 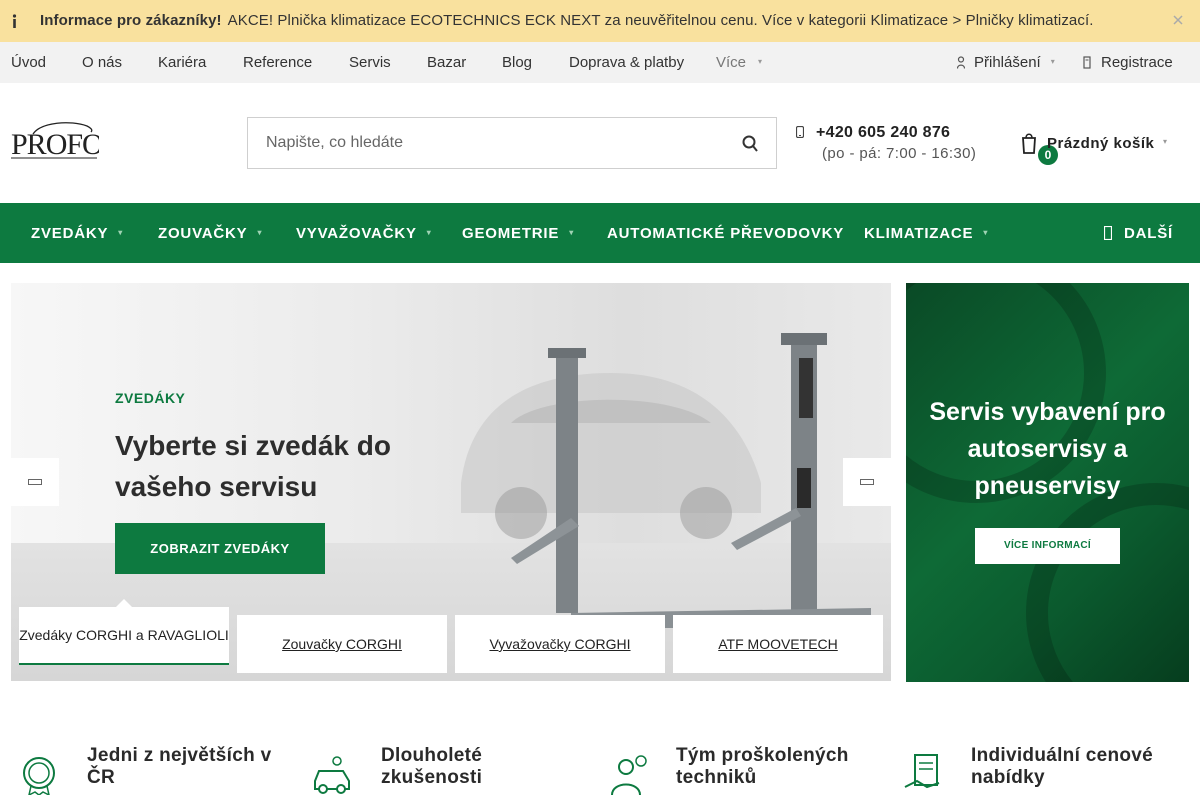 What do you see at coordinates (446, 62) in the screenshot?
I see `topnav-item-bazar: Bazar` at bounding box center [446, 62].